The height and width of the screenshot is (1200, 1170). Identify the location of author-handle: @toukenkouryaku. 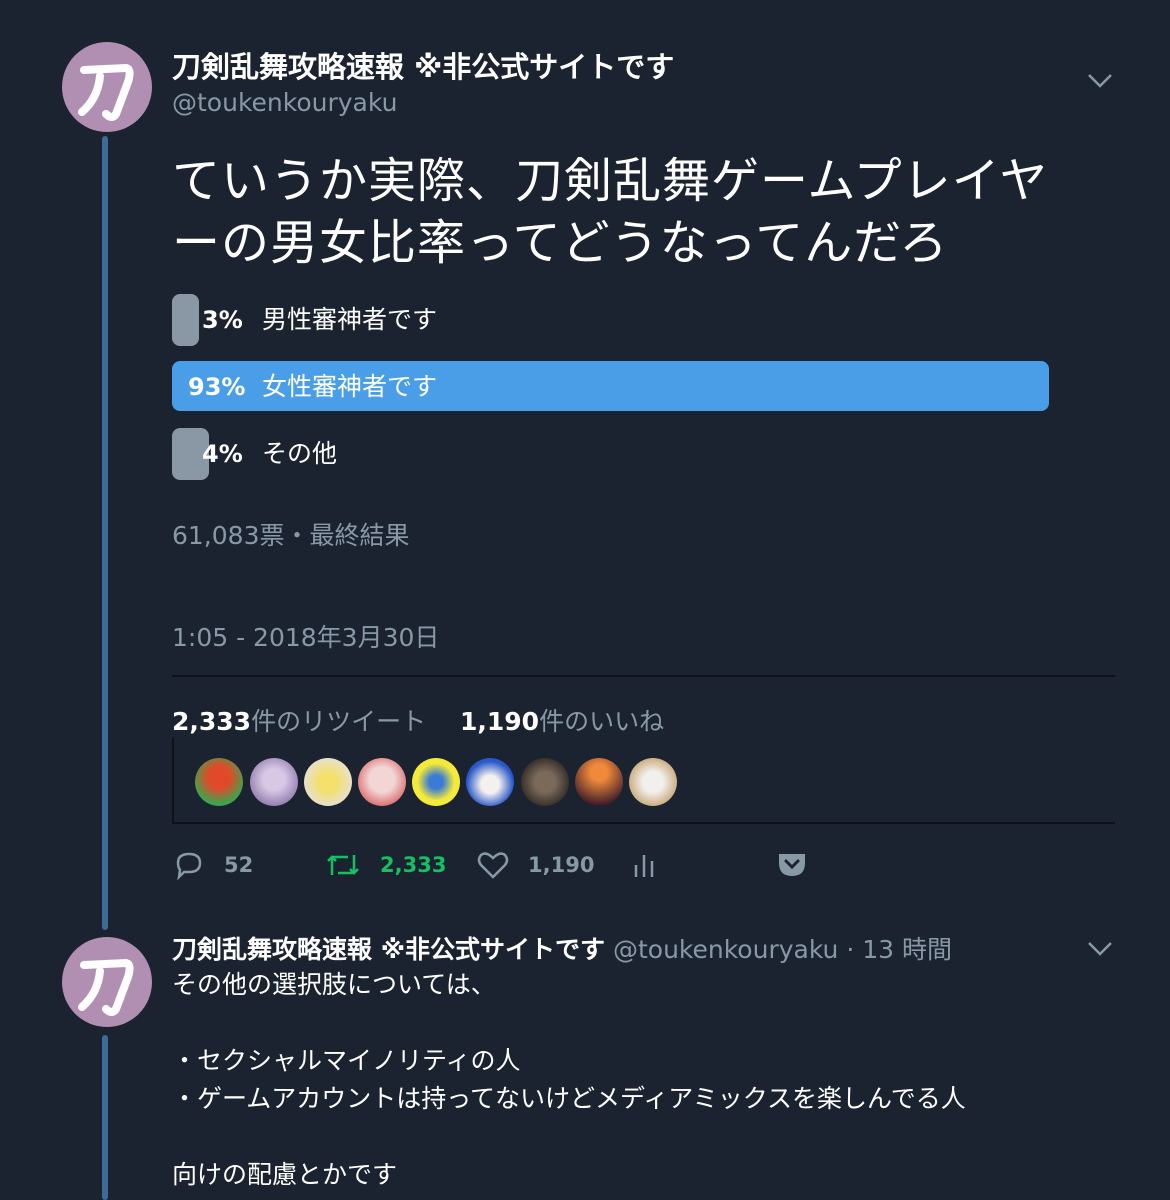
(284, 102).